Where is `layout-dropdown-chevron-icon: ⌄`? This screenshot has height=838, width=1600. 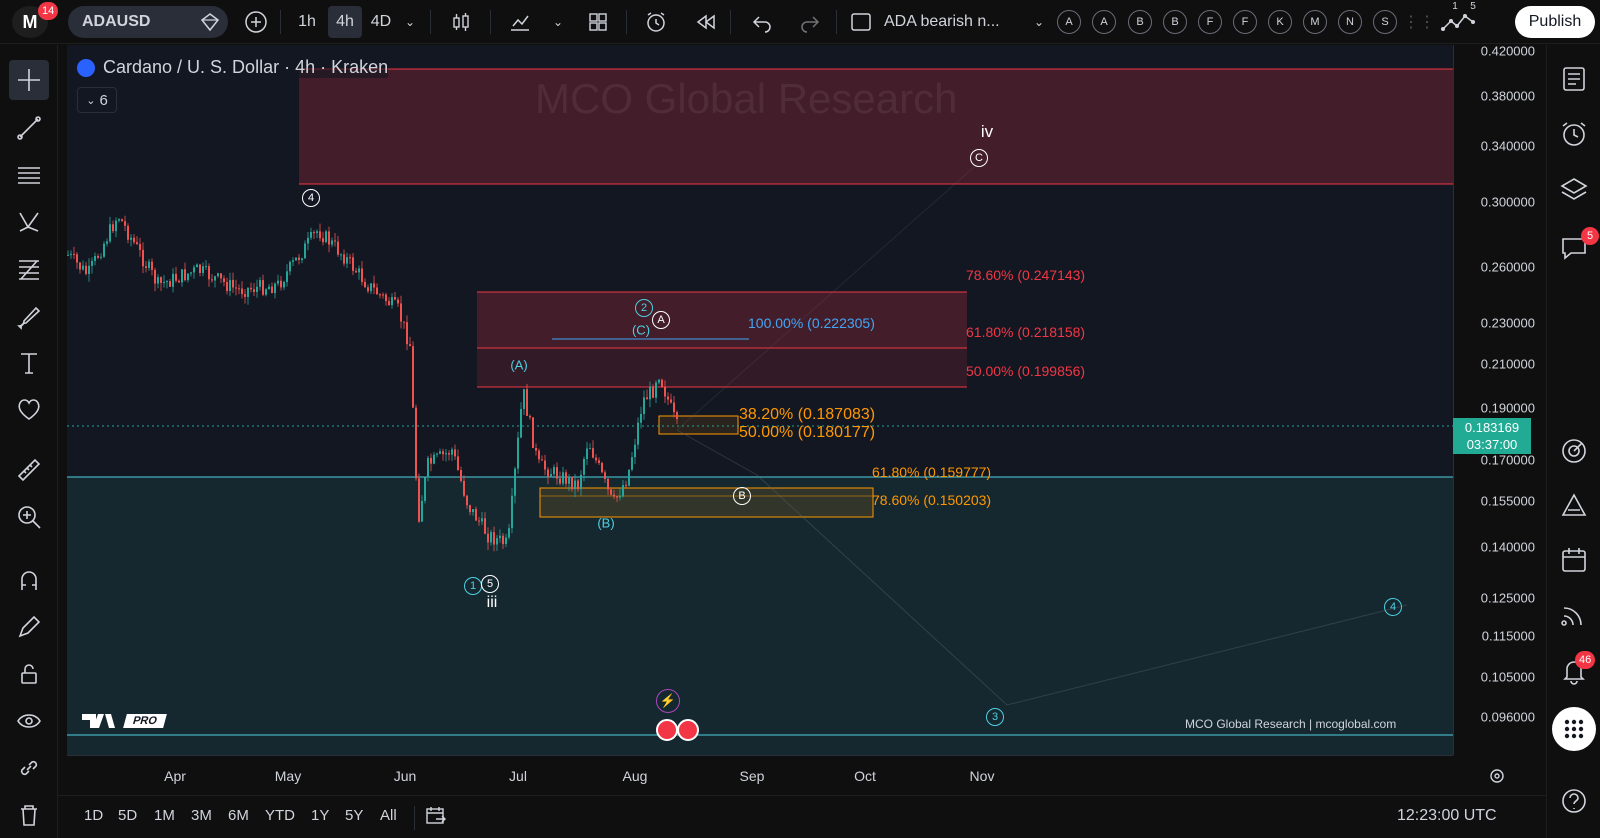
layout-dropdown-chevron-icon: ⌄ is located at coordinates (1039, 22).